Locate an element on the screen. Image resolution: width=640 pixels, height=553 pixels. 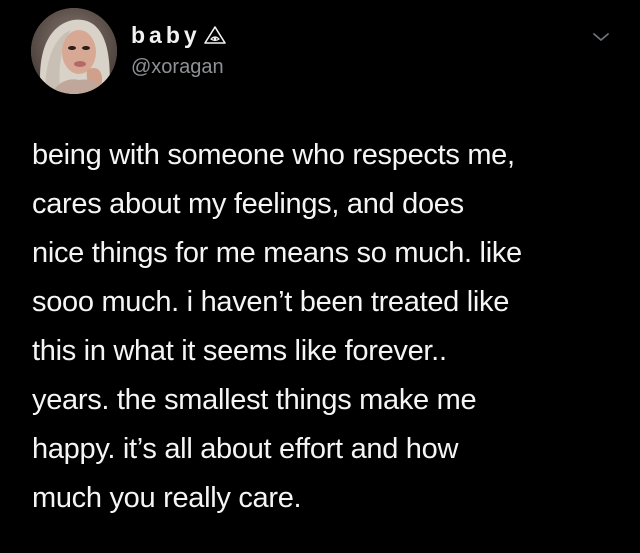
author-handle: @xoragan is located at coordinates (177, 67).